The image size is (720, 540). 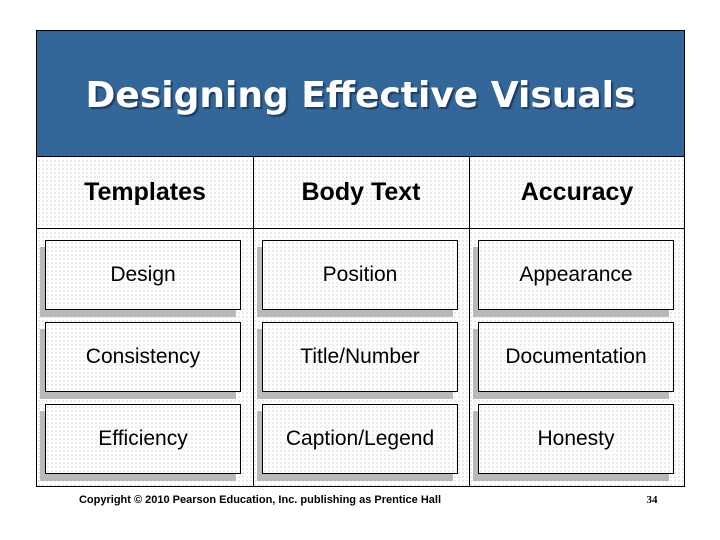 I want to click on column-header-body-text: Body Text, so click(x=361, y=192).